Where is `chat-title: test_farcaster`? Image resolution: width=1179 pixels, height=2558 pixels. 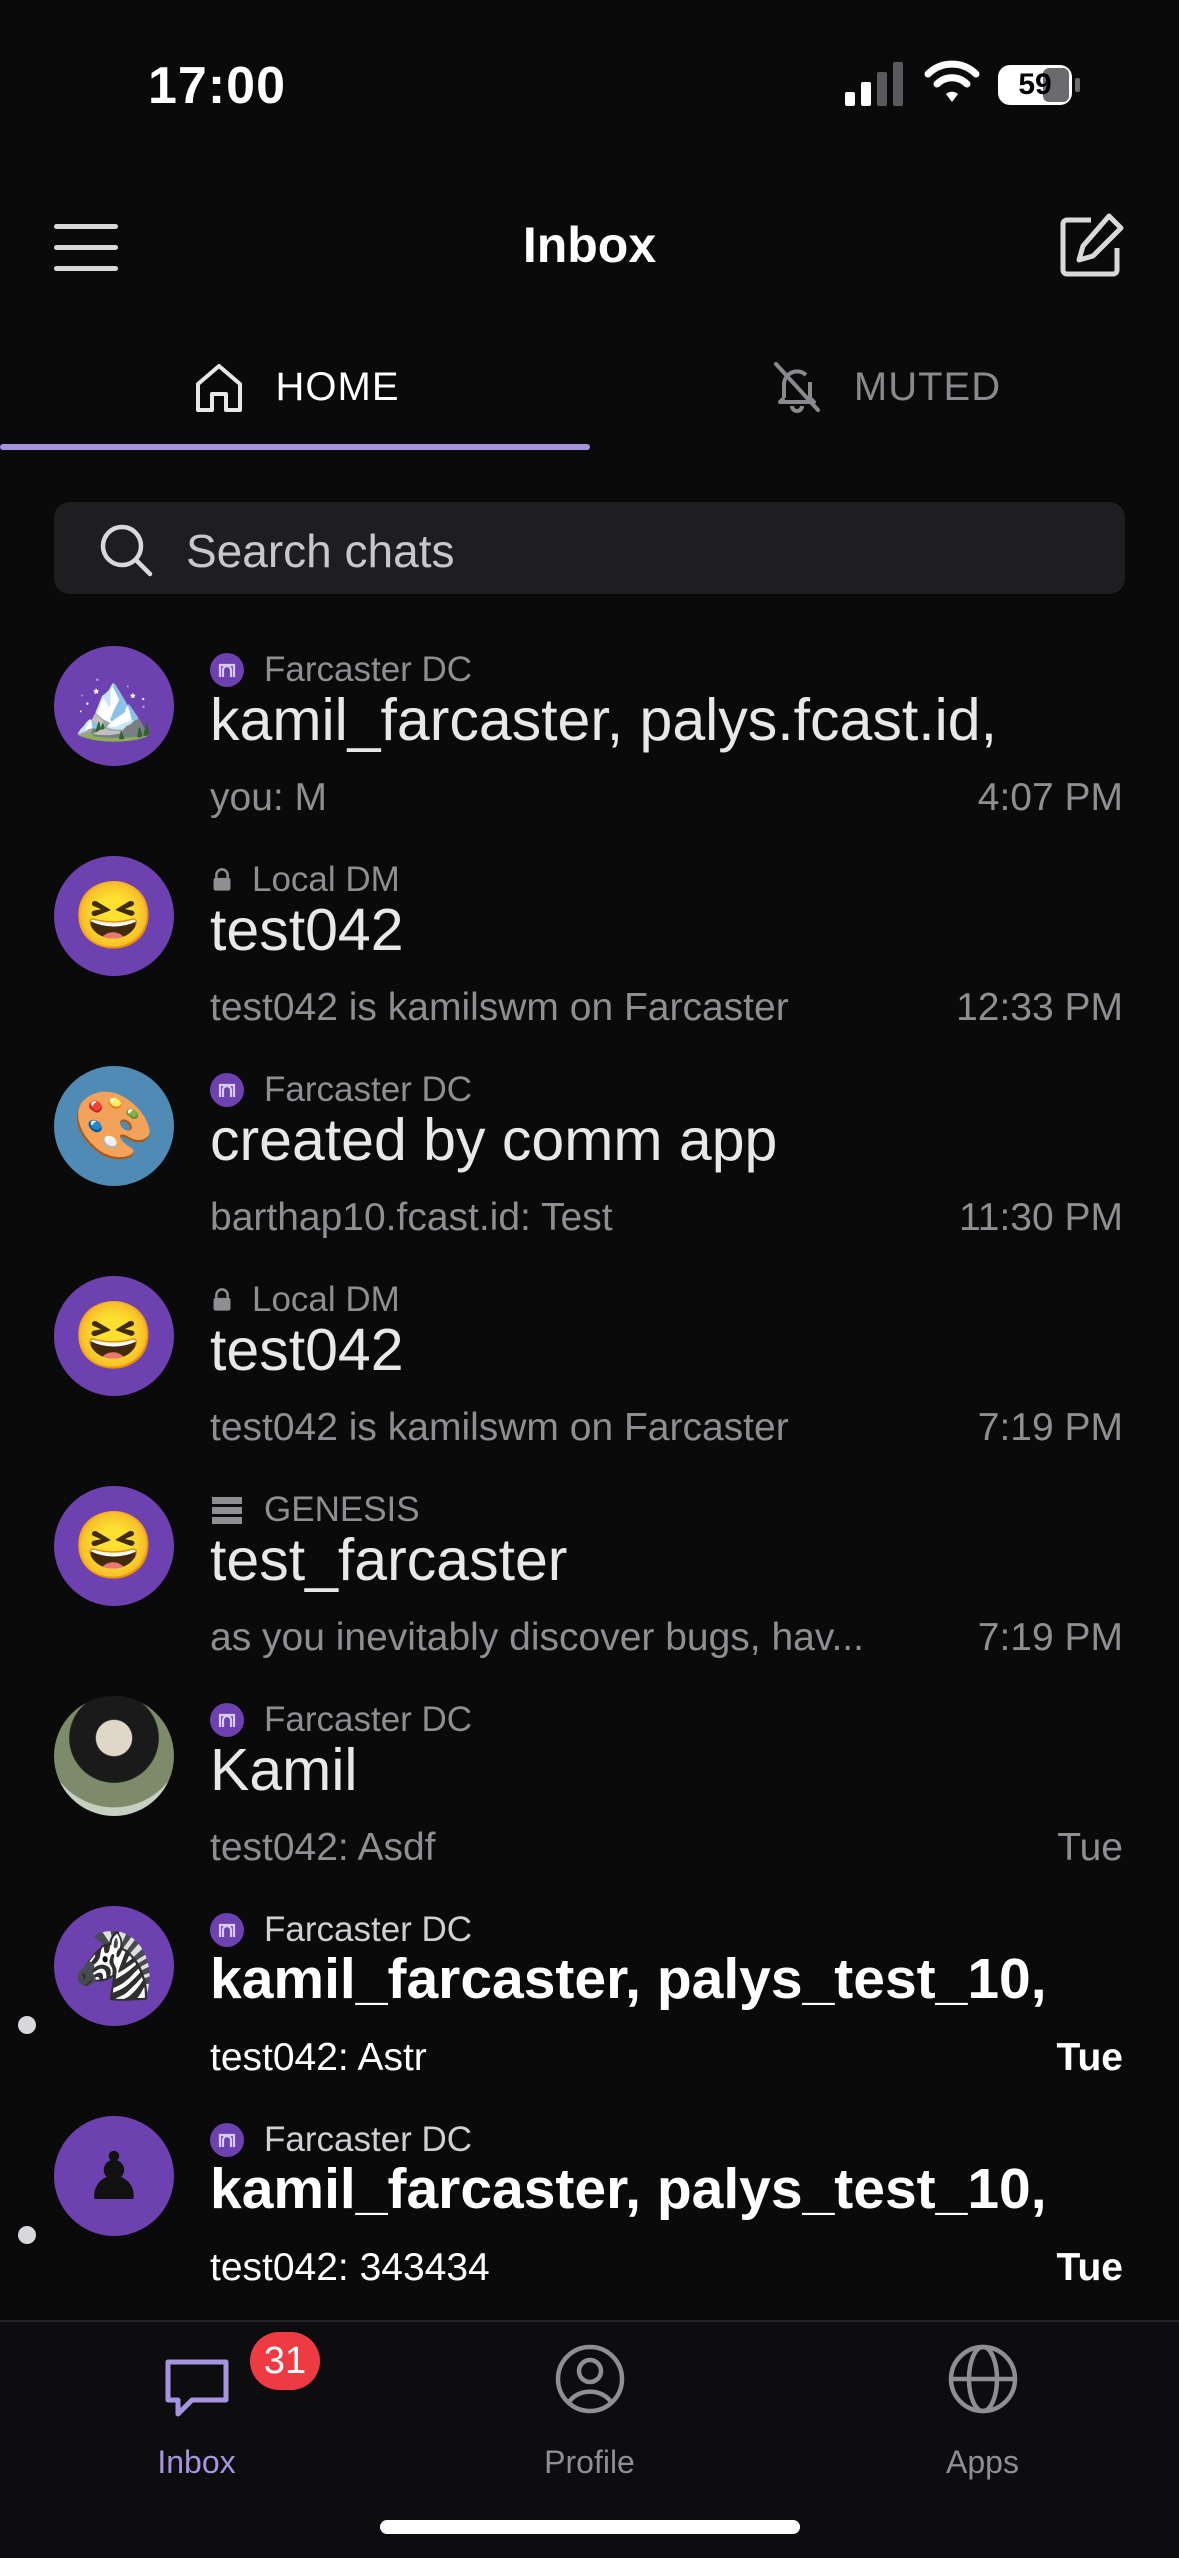 chat-title: test_farcaster is located at coordinates (389, 1560).